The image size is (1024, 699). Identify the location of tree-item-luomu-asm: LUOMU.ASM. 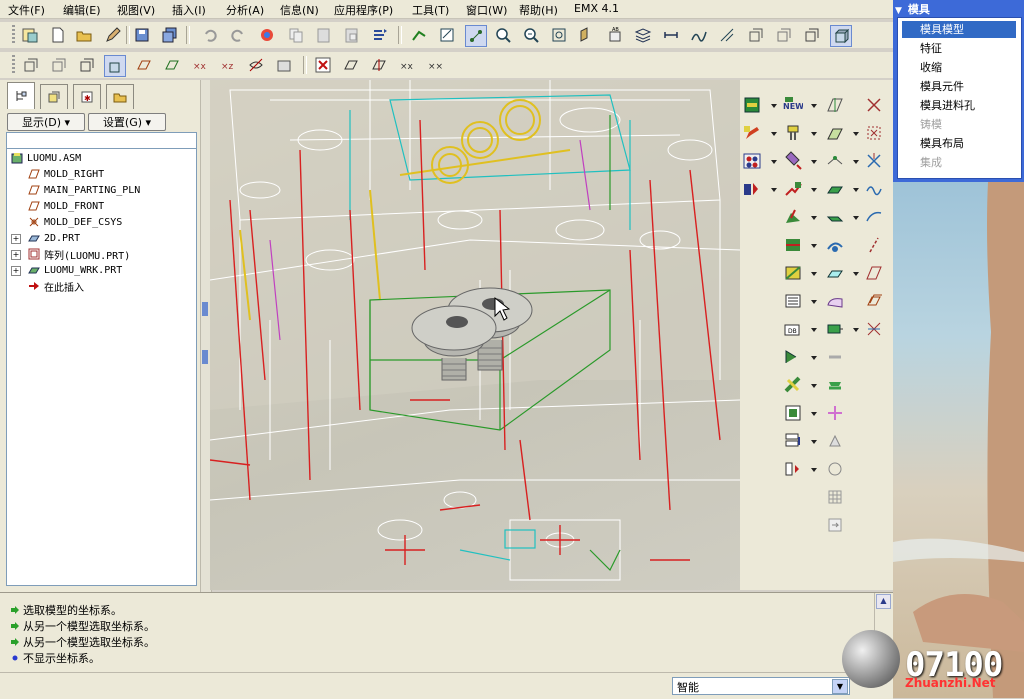
(45, 158).